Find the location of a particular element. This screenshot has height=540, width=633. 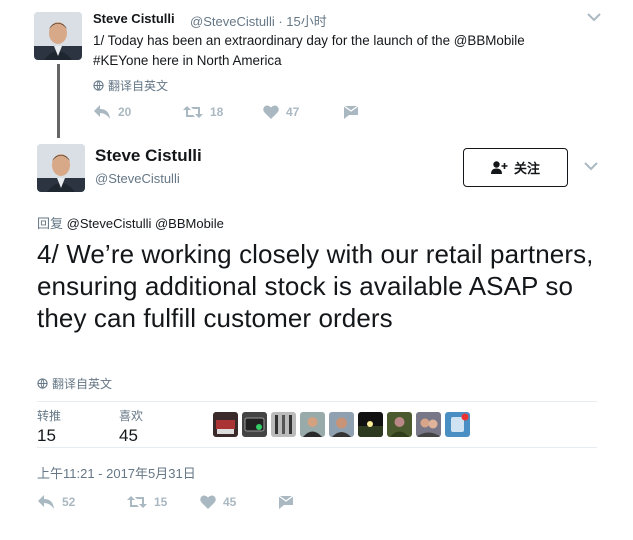

thread-tweet-author-name: Steve Cistulli is located at coordinates (134, 18).